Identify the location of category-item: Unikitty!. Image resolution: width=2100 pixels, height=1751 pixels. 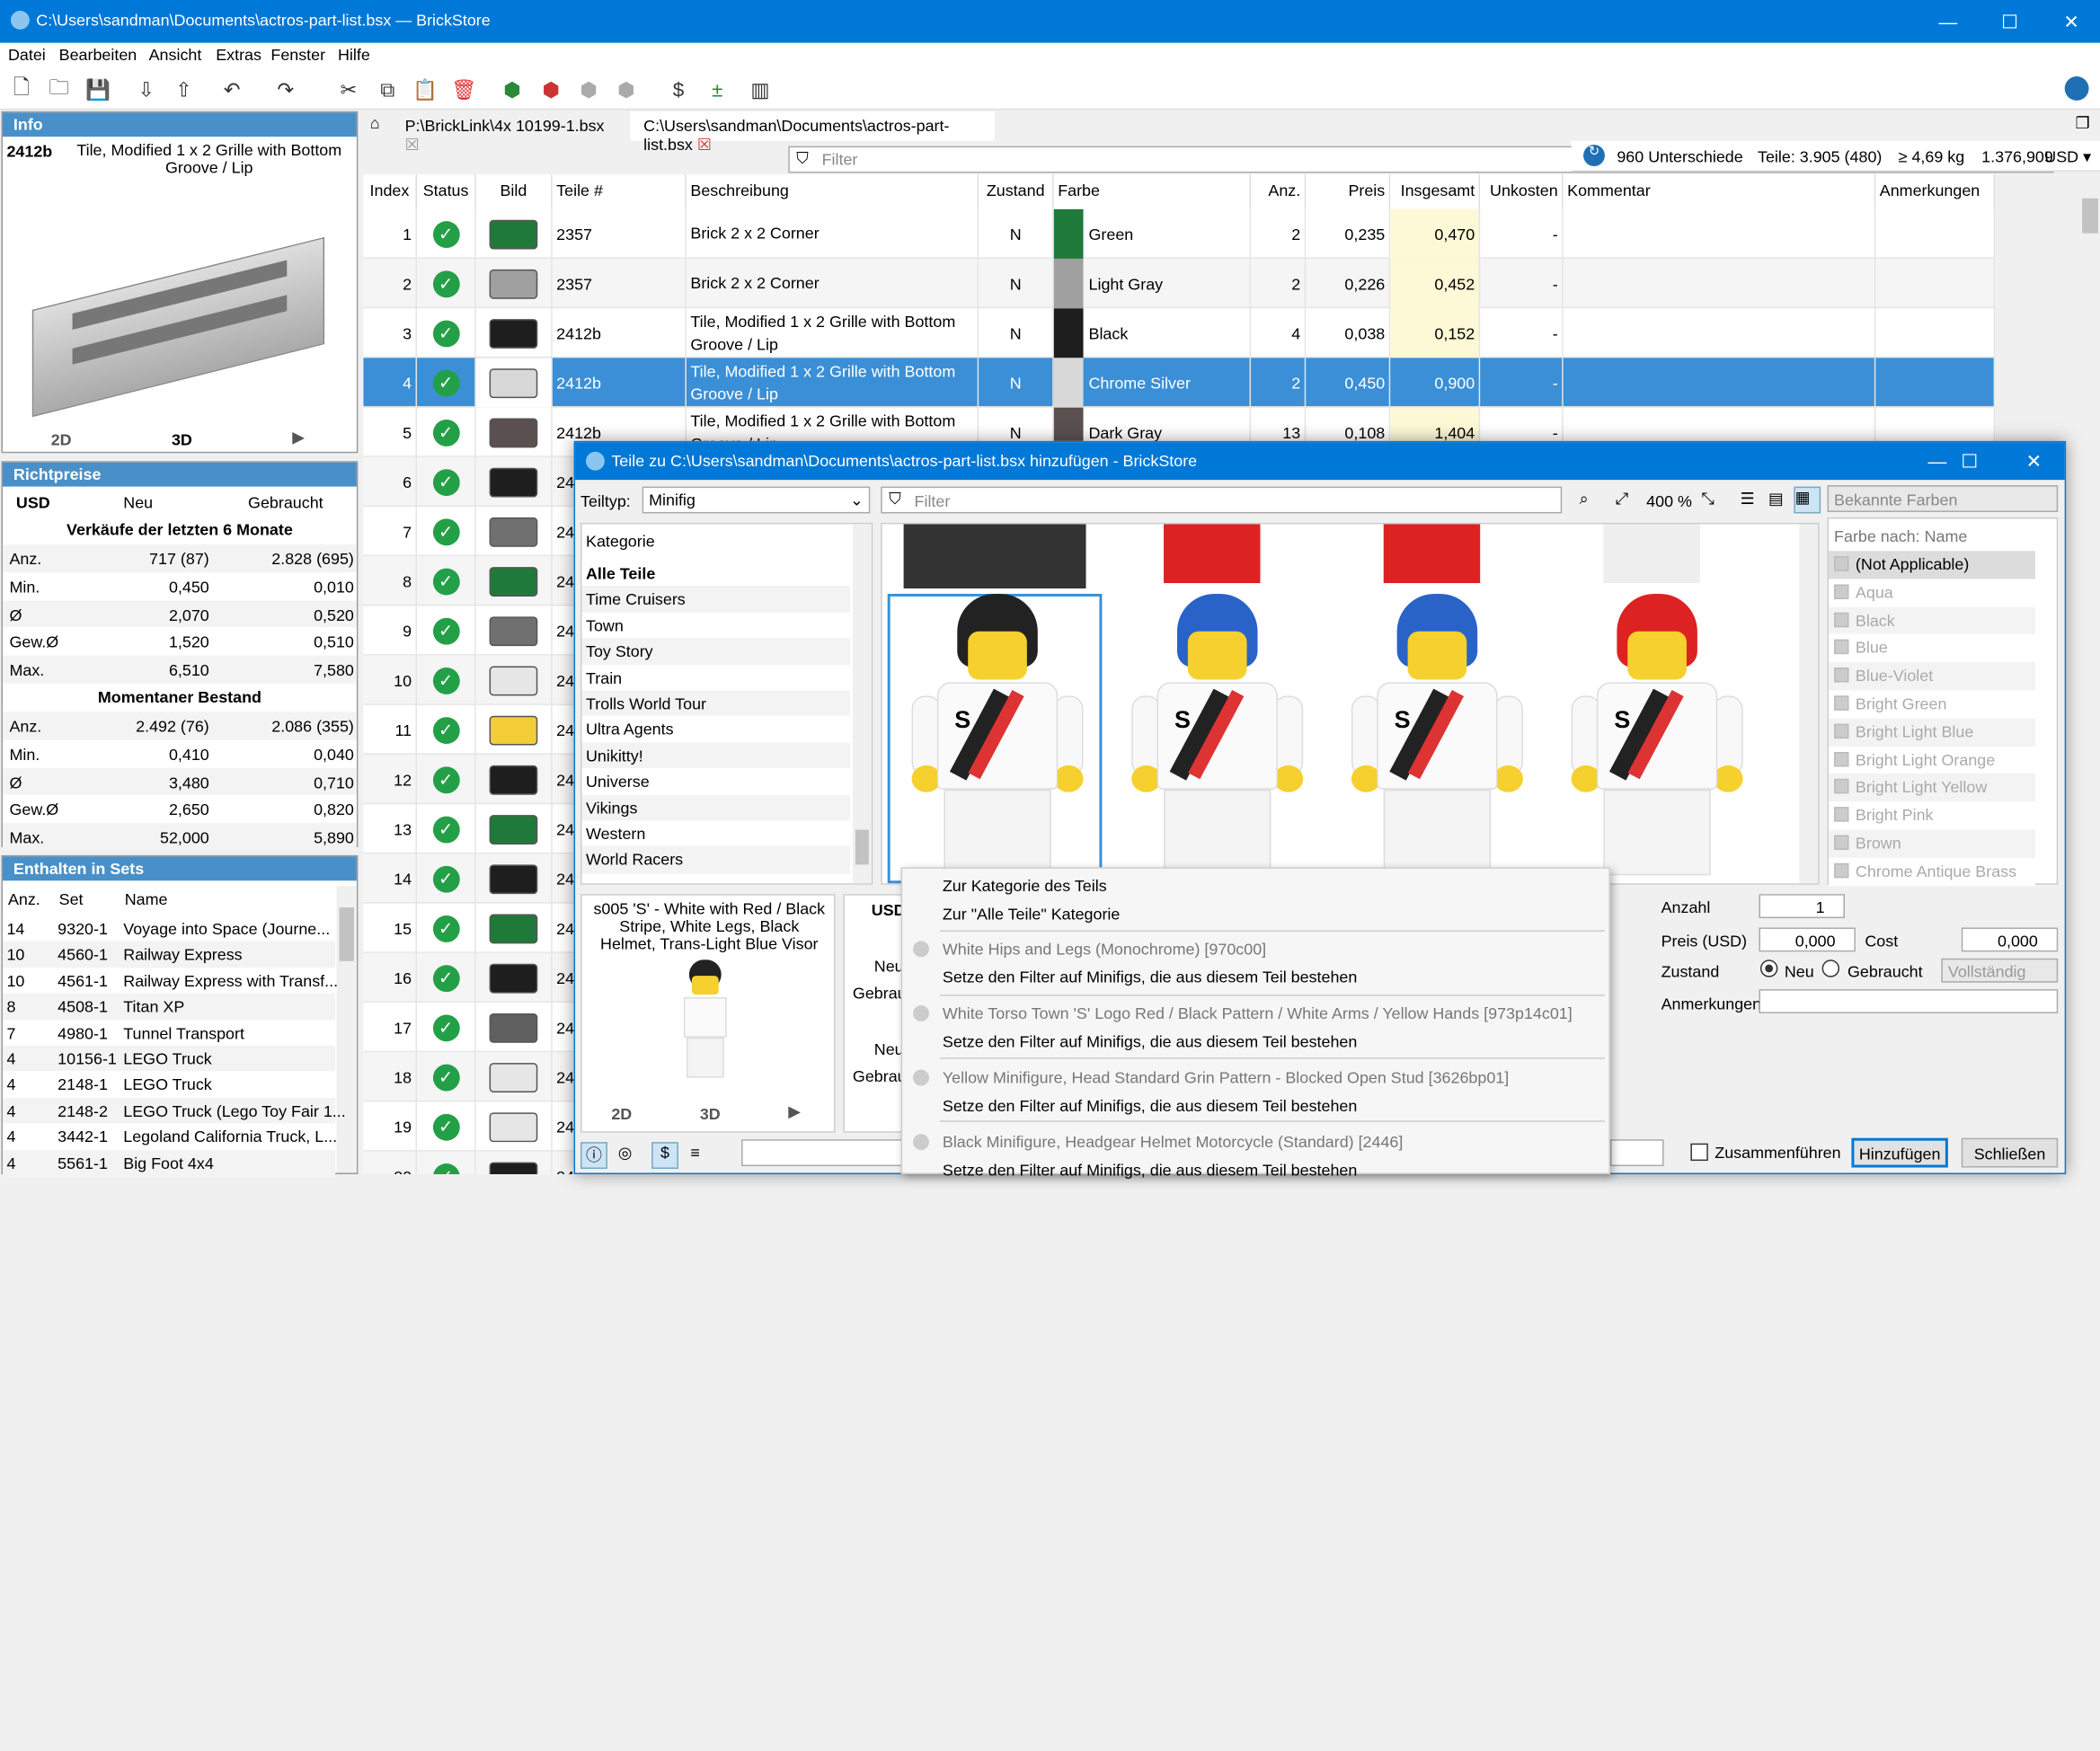
(715, 756).